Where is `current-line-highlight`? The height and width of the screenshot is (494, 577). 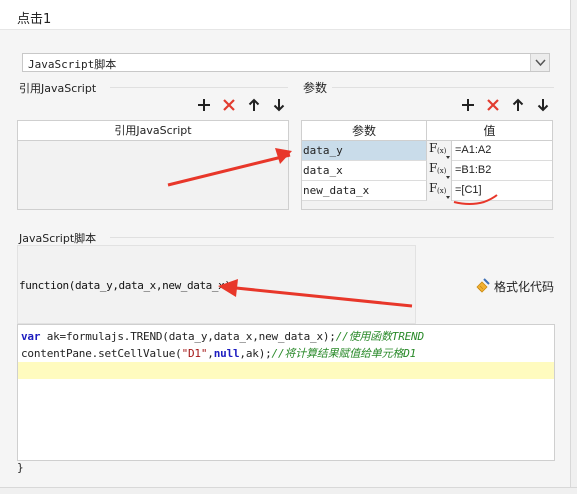
current-line-highlight is located at coordinates (286, 370).